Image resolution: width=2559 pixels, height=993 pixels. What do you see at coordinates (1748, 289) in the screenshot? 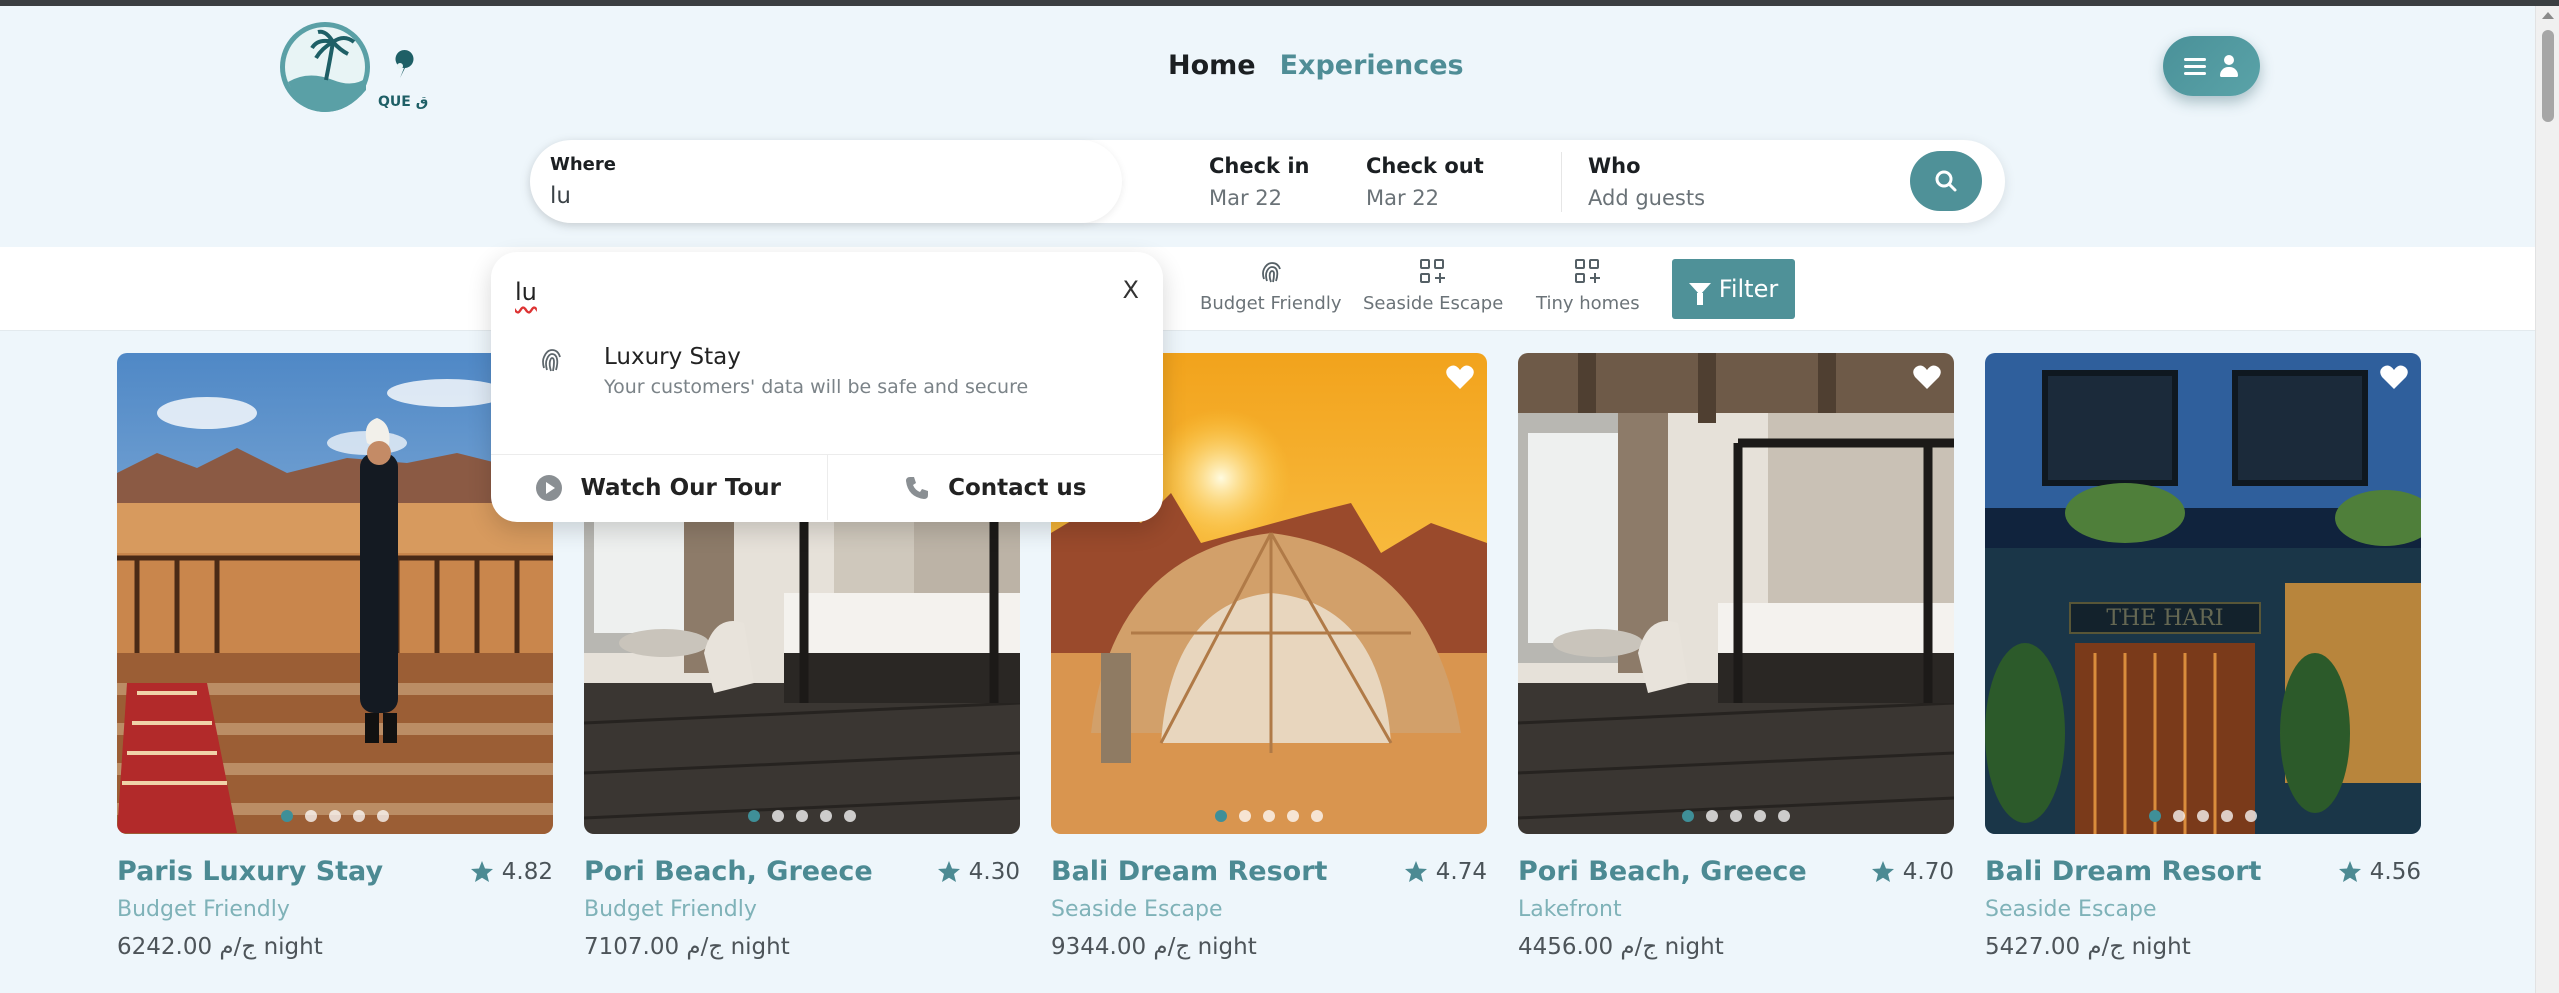
I see `filter-label: Filter` at bounding box center [1748, 289].